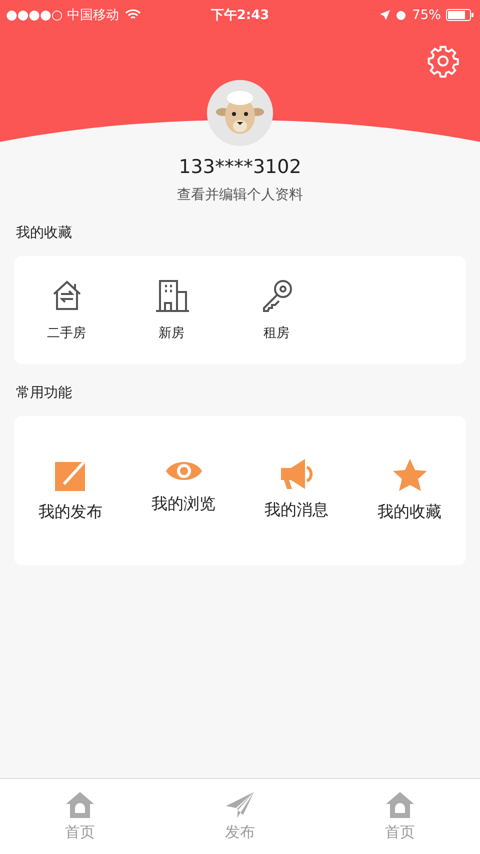  Describe the element at coordinates (44, 393) in the screenshot. I see `section-title: 常用功能` at that location.